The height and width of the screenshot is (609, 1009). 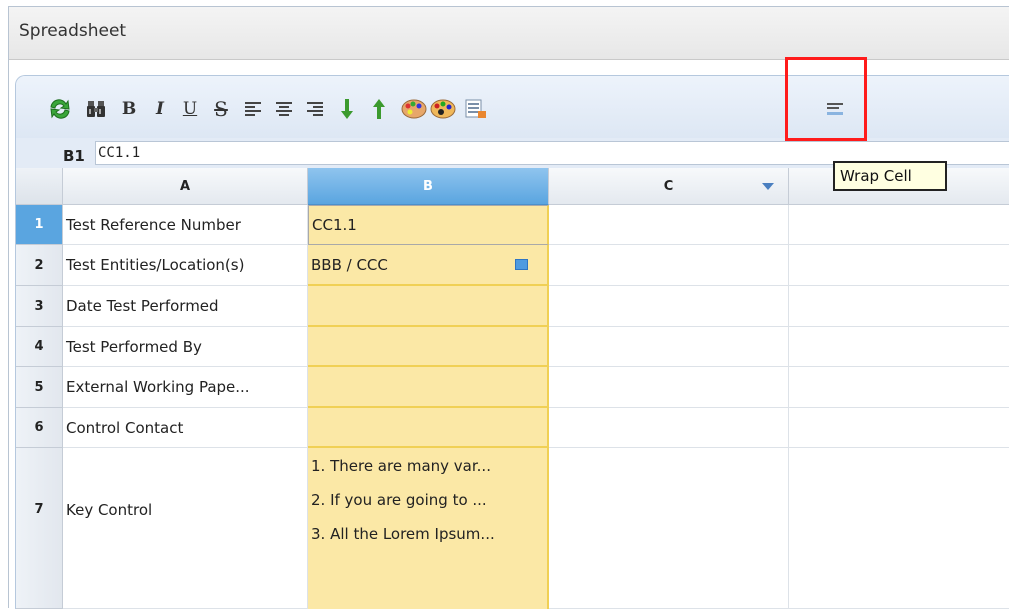 I want to click on cell-d6, so click(x=899, y=428).